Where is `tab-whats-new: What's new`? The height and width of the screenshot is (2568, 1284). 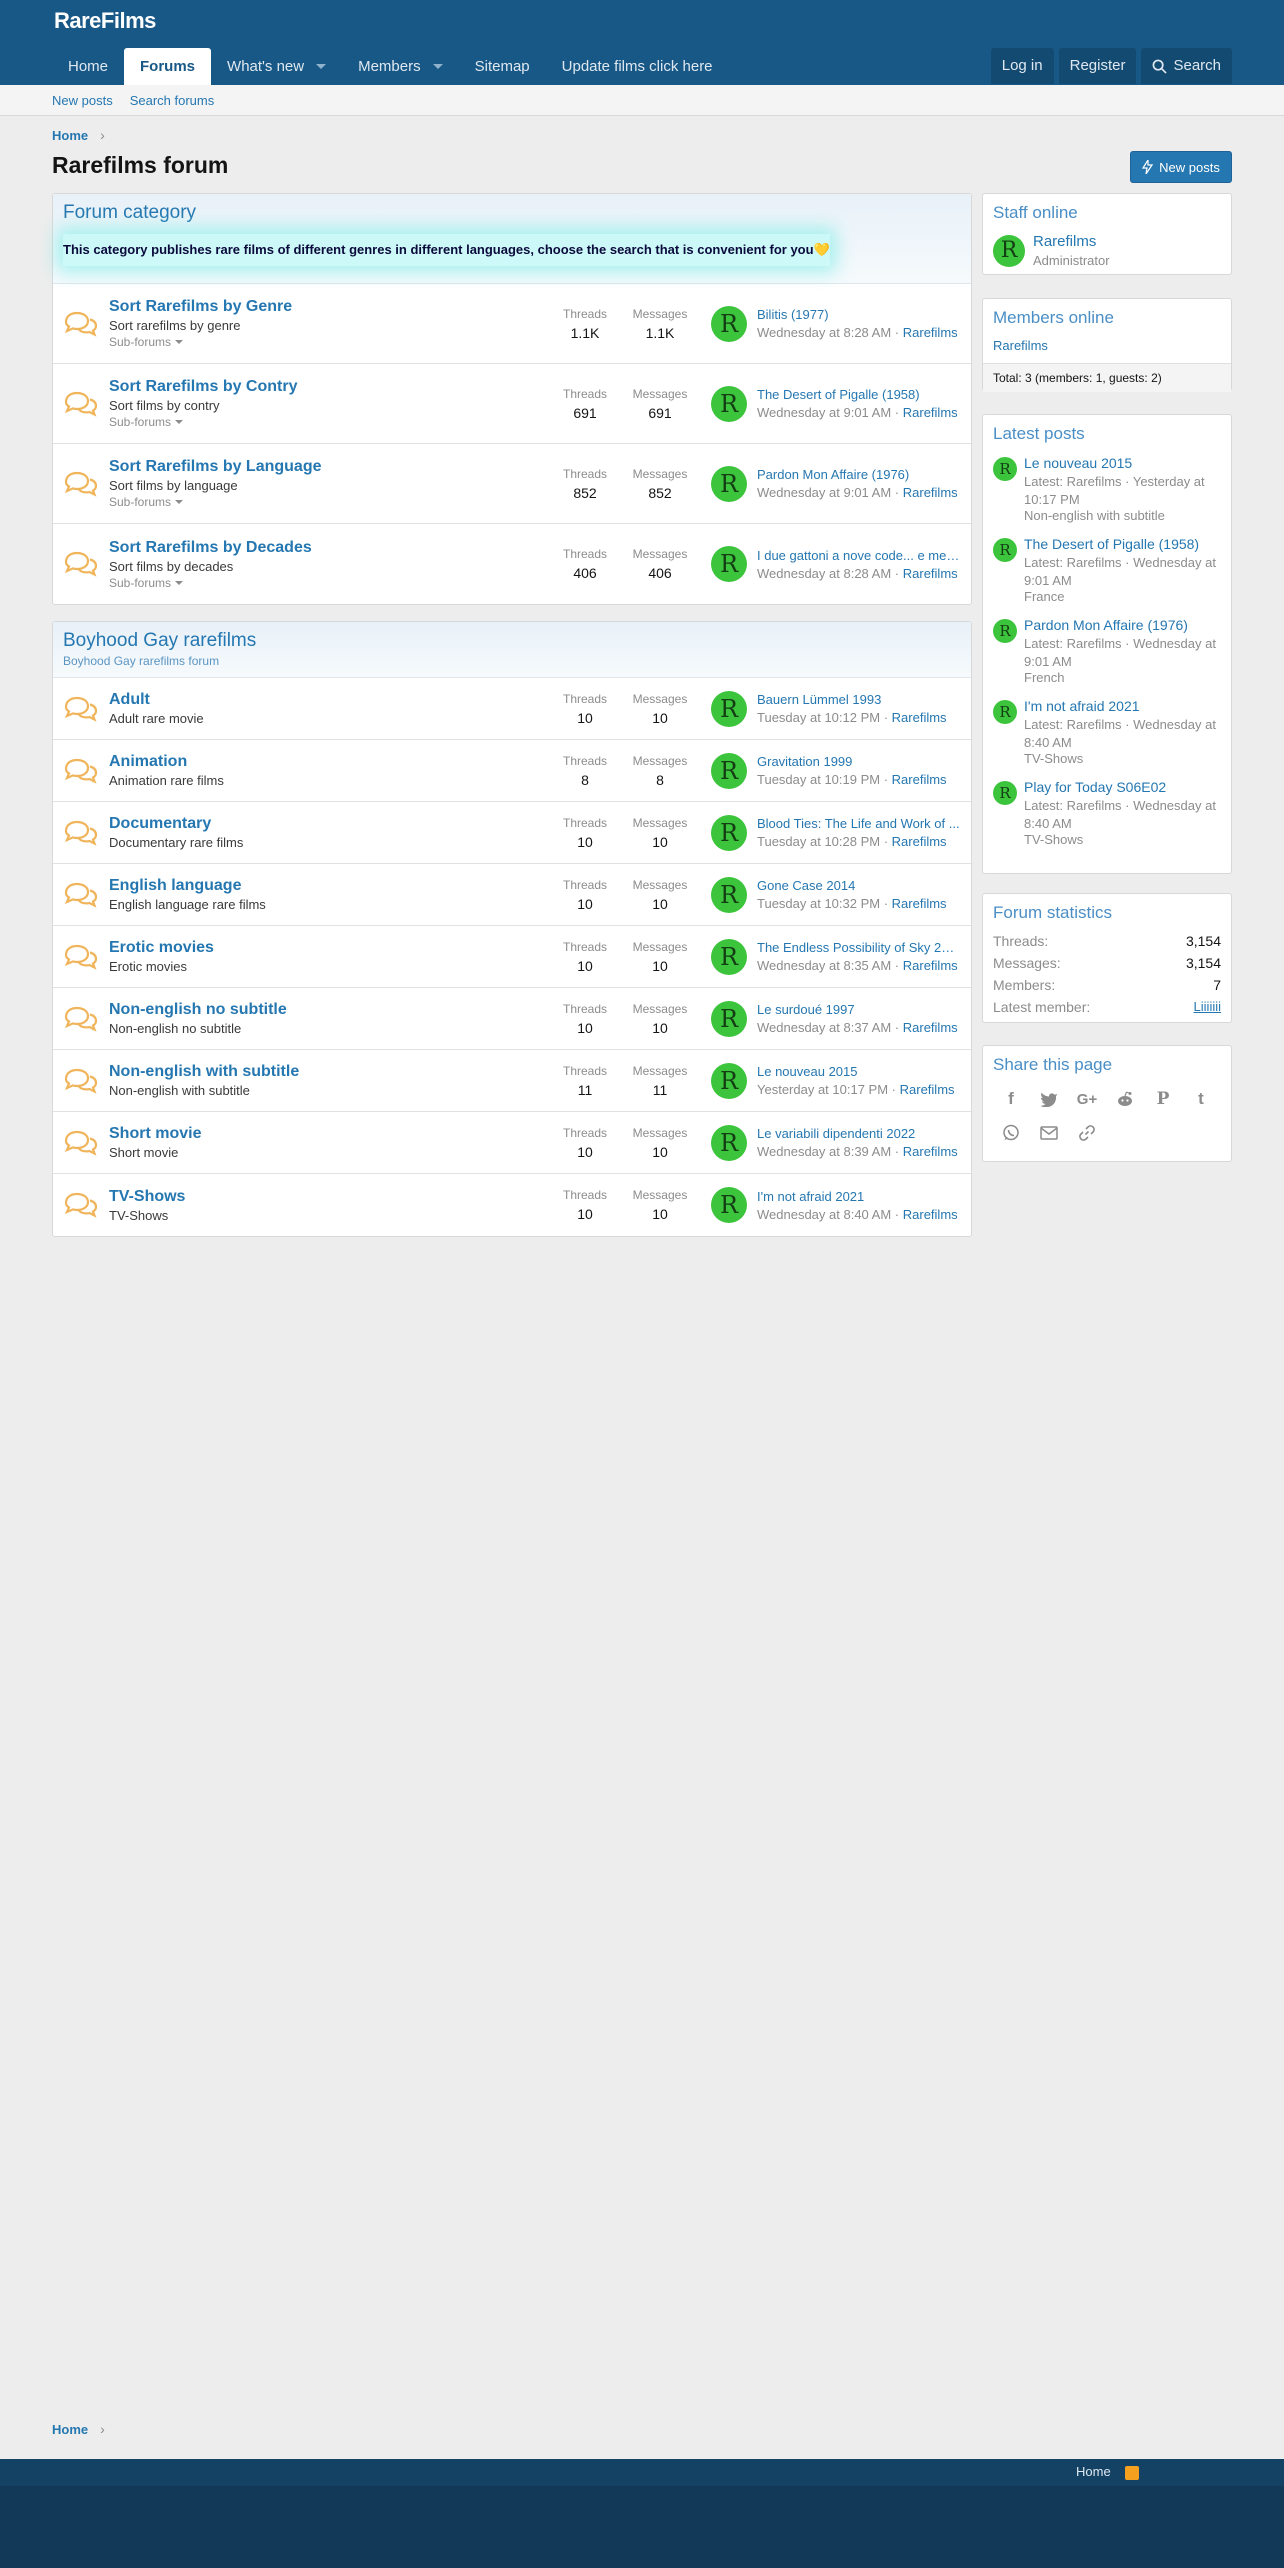
tab-whats-new: What's new is located at coordinates (276, 66).